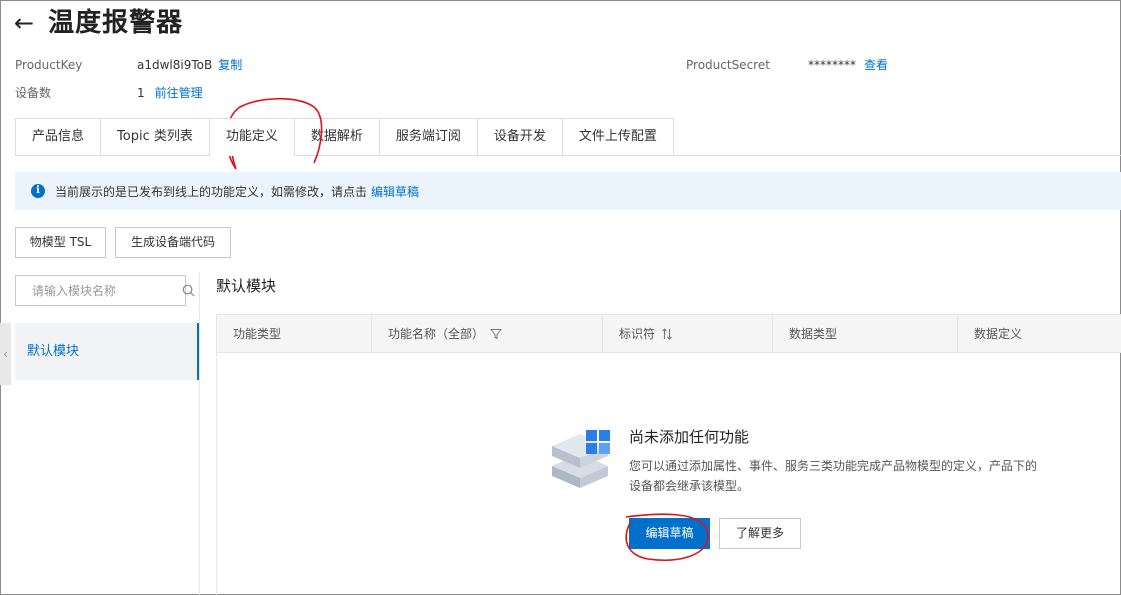 The height and width of the screenshot is (595, 1121). I want to click on product-secret-value: ********, so click(832, 65).